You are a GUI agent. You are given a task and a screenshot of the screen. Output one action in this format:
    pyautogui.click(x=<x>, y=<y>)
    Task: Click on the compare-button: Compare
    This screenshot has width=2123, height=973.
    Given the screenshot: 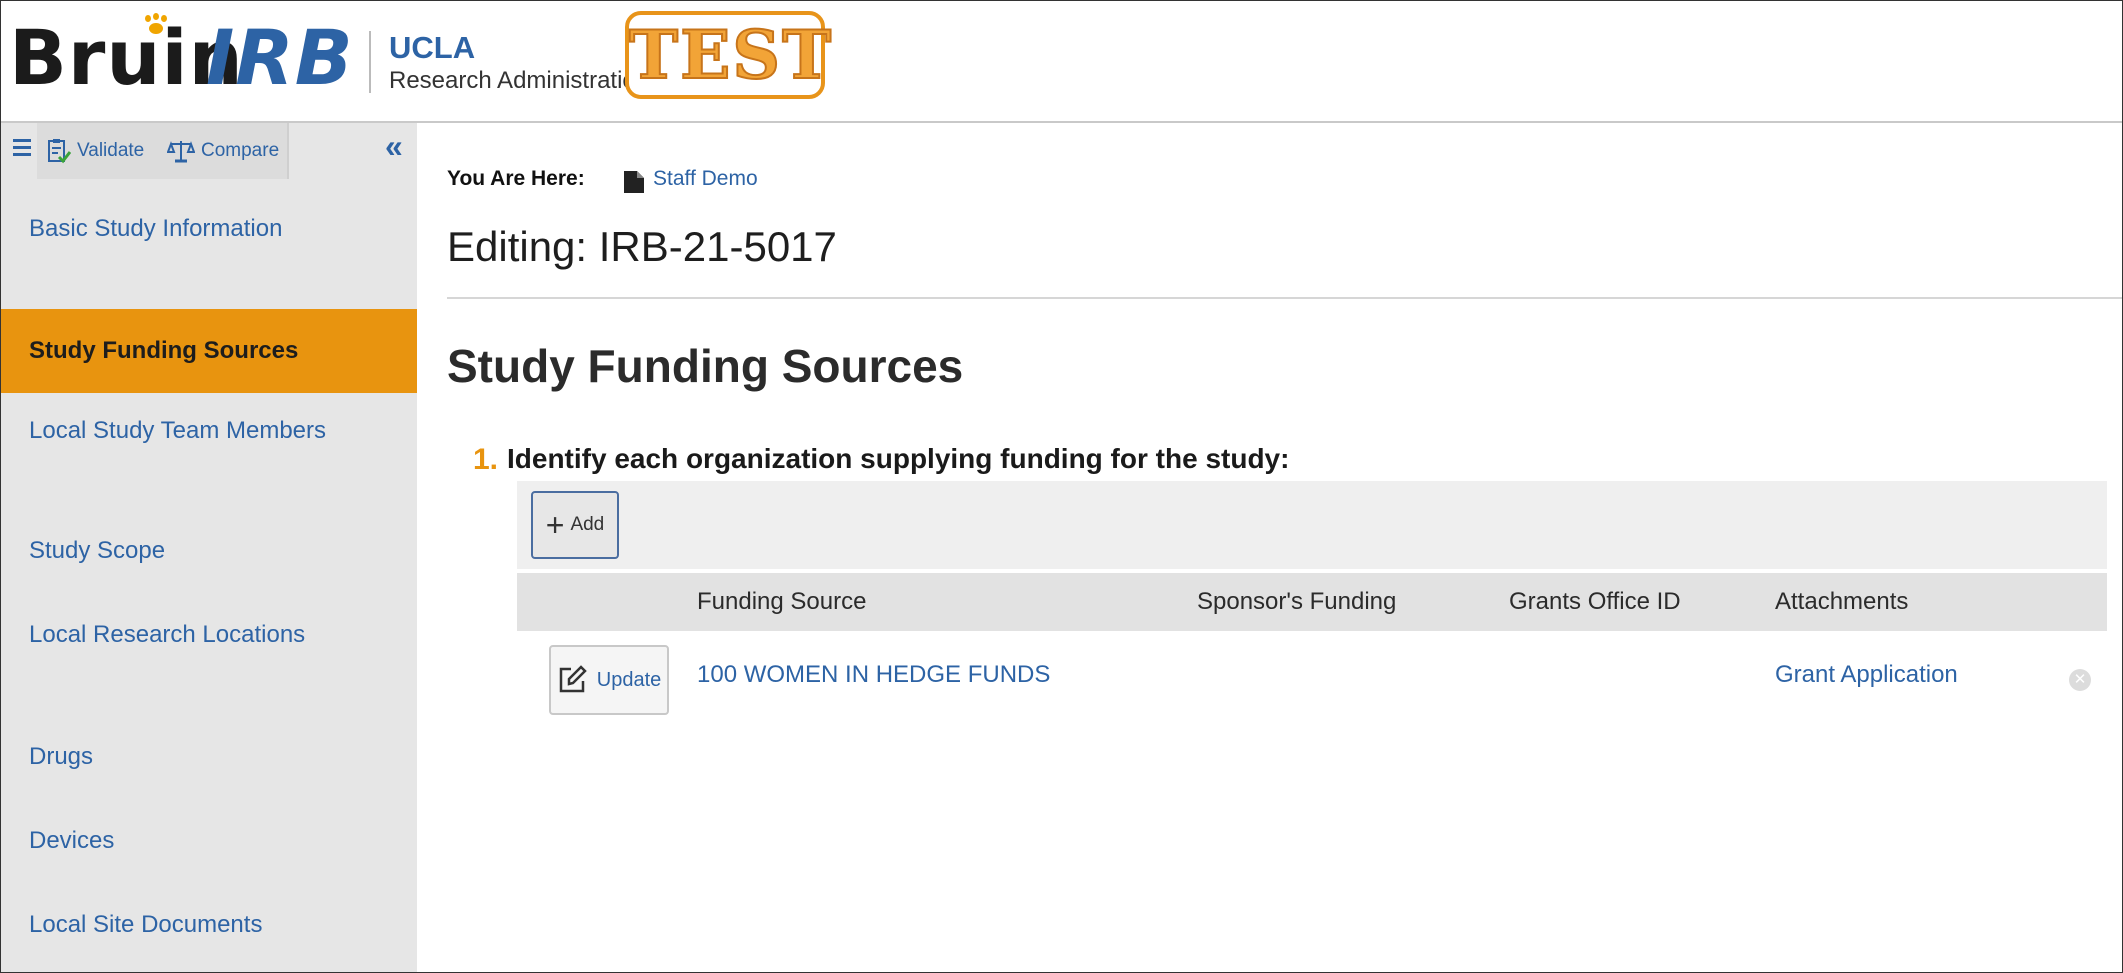 What is the action you would take?
    pyautogui.click(x=223, y=151)
    